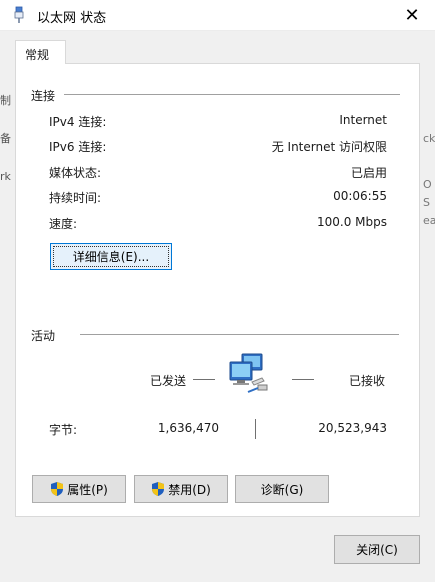 This screenshot has height=582, width=435. I want to click on close-button: 关闭(C), so click(377, 549).